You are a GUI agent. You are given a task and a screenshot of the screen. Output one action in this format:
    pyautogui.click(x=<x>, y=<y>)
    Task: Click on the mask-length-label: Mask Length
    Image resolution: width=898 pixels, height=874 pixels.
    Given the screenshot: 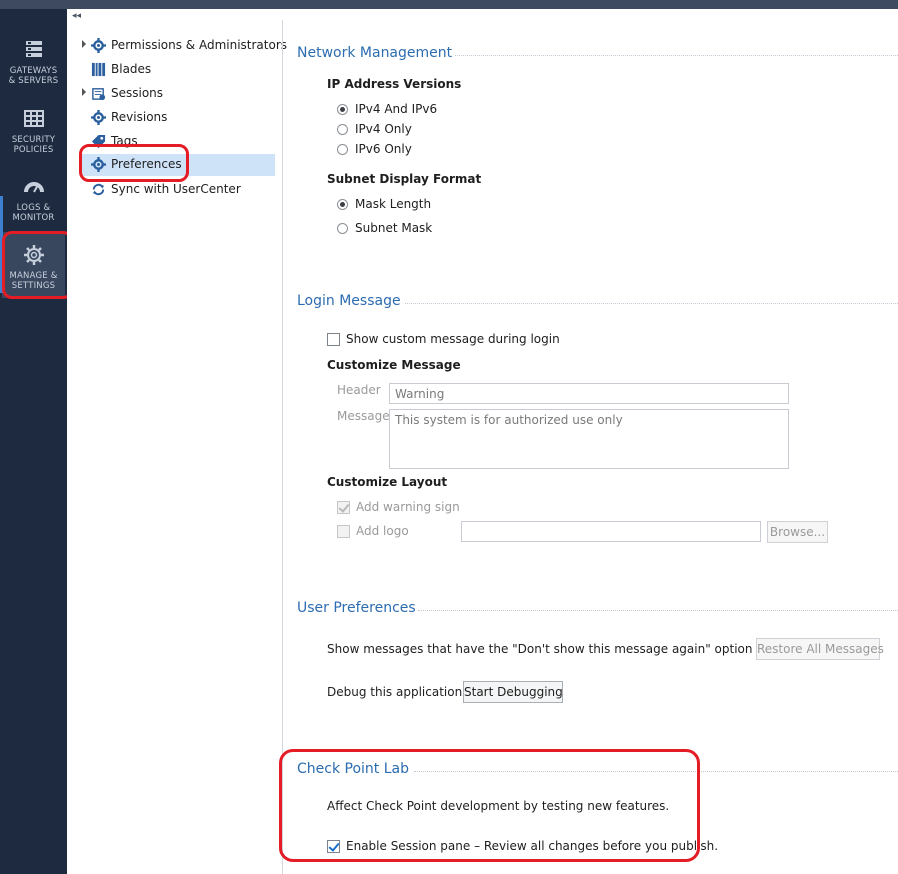 What is the action you would take?
    pyautogui.click(x=393, y=204)
    